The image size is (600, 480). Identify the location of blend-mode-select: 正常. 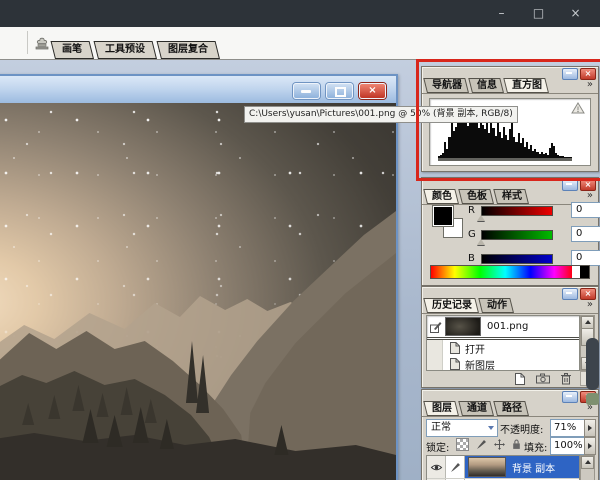
(462, 428).